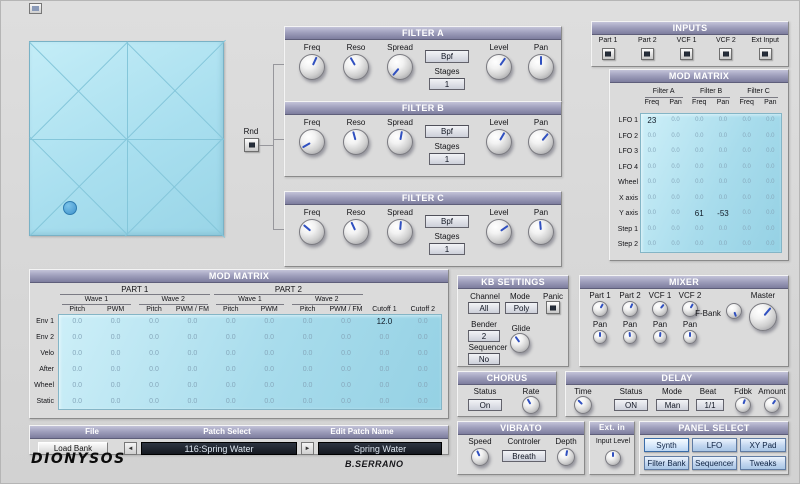  Describe the element at coordinates (312, 142) in the screenshot. I see `filter-freq-knob` at that location.